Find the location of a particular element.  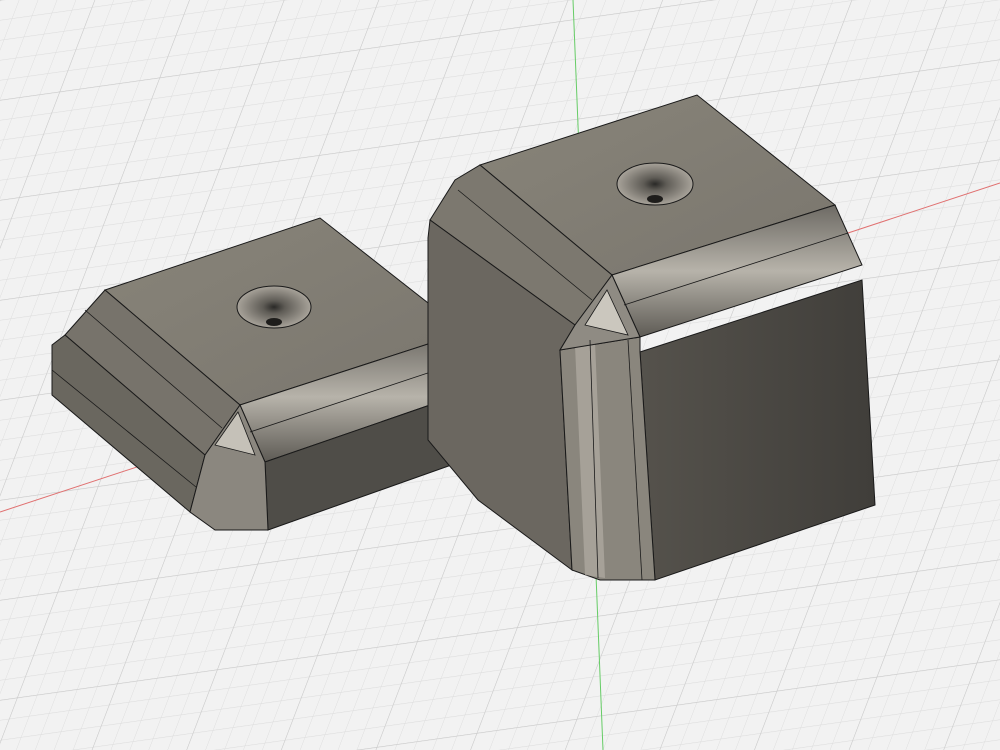

small-bracket-hole-bore is located at coordinates (274, 322).